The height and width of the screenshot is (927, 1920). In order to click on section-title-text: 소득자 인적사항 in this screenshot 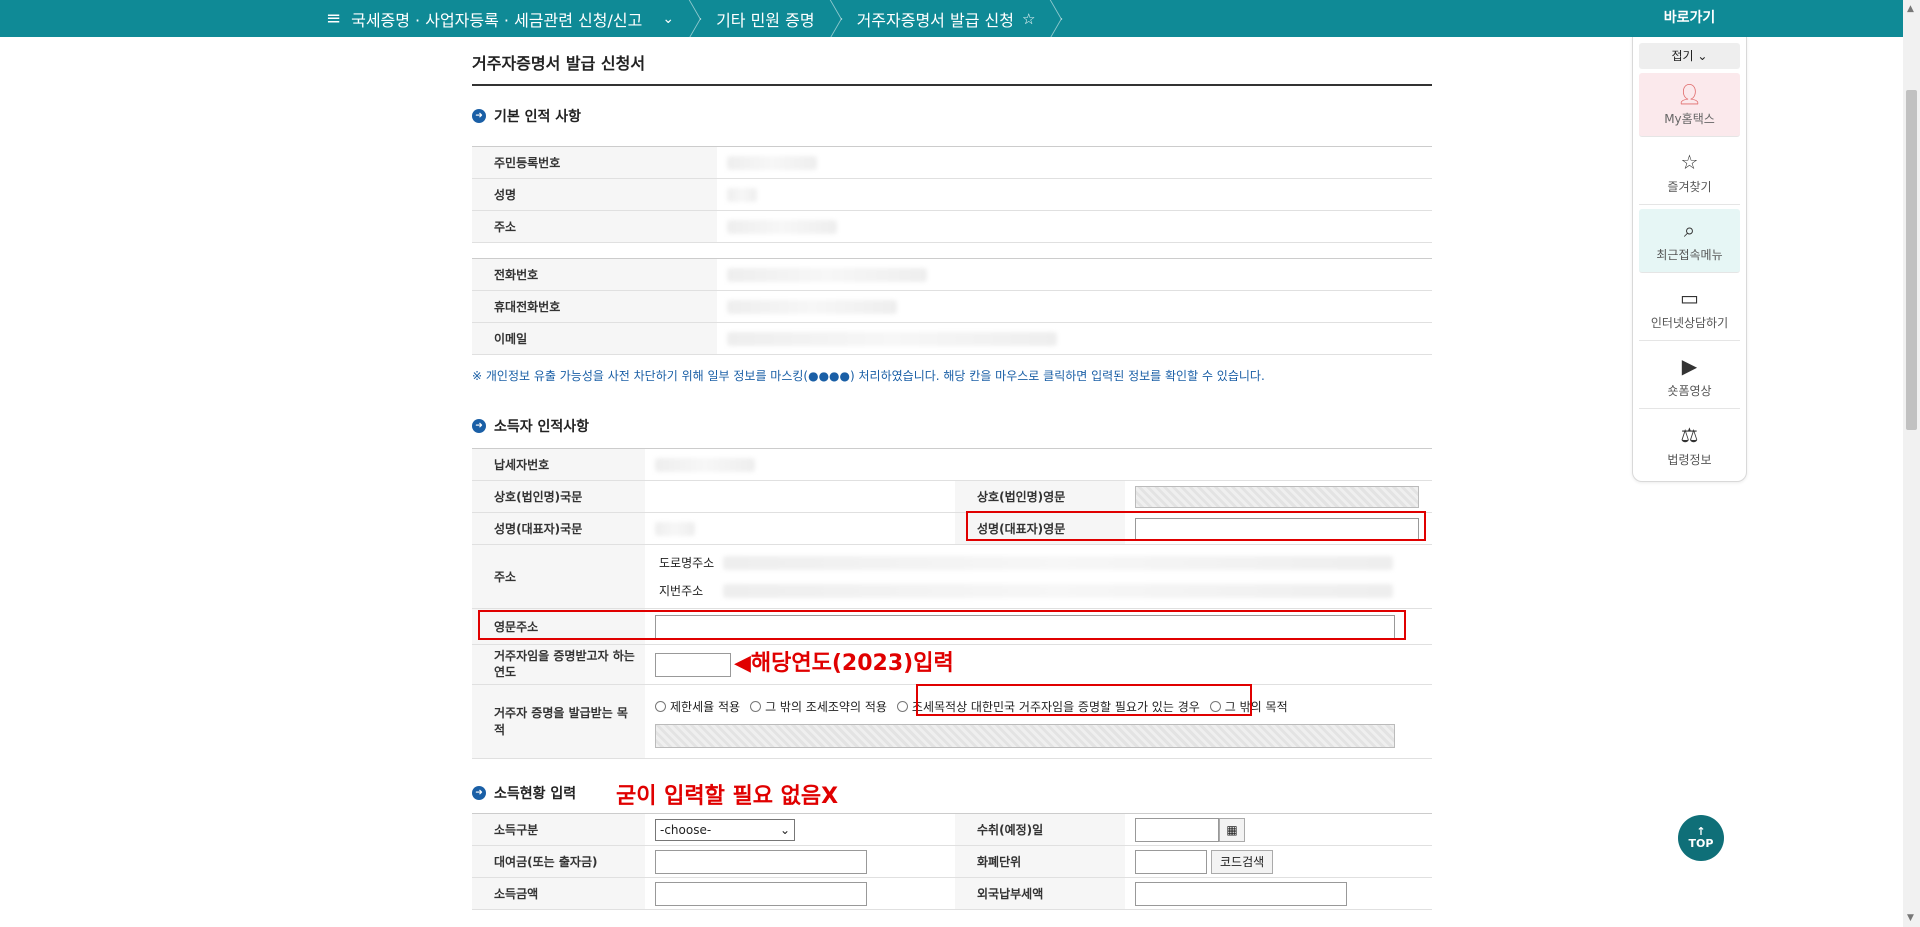, I will do `click(542, 427)`.